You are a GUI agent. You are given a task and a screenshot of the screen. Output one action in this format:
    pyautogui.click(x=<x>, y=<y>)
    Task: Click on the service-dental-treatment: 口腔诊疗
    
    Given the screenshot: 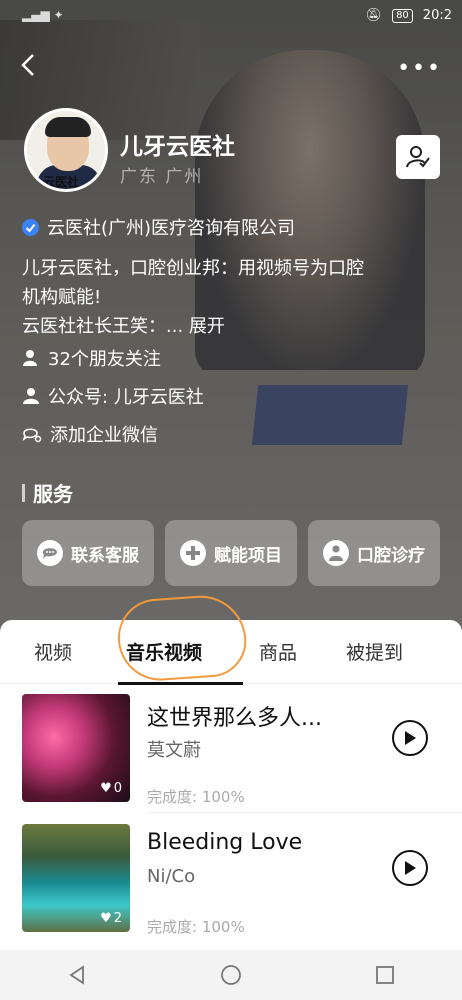 What is the action you would take?
    pyautogui.click(x=374, y=553)
    